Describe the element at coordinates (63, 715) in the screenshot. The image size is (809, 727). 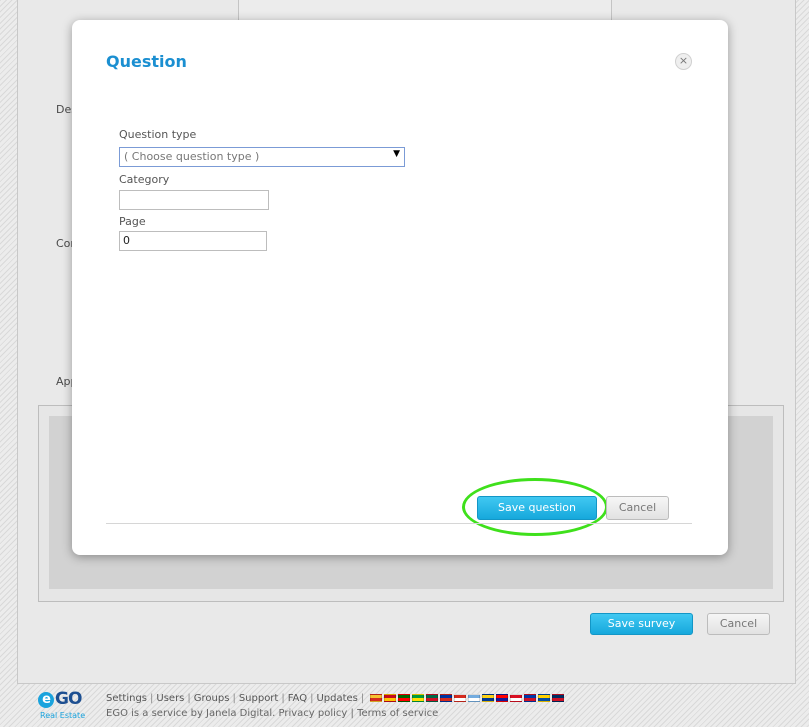
I see `ego-logo-subtitle: Real Estate` at that location.